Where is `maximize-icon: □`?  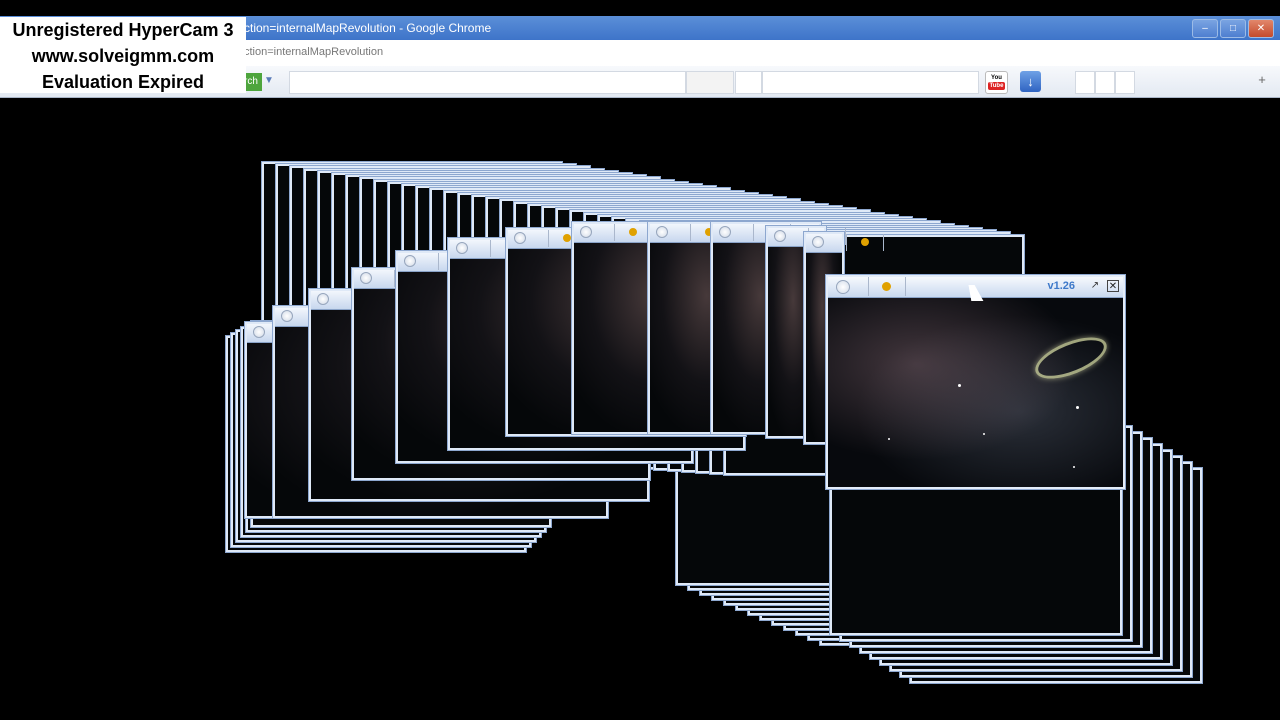 maximize-icon: □ is located at coordinates (1233, 28).